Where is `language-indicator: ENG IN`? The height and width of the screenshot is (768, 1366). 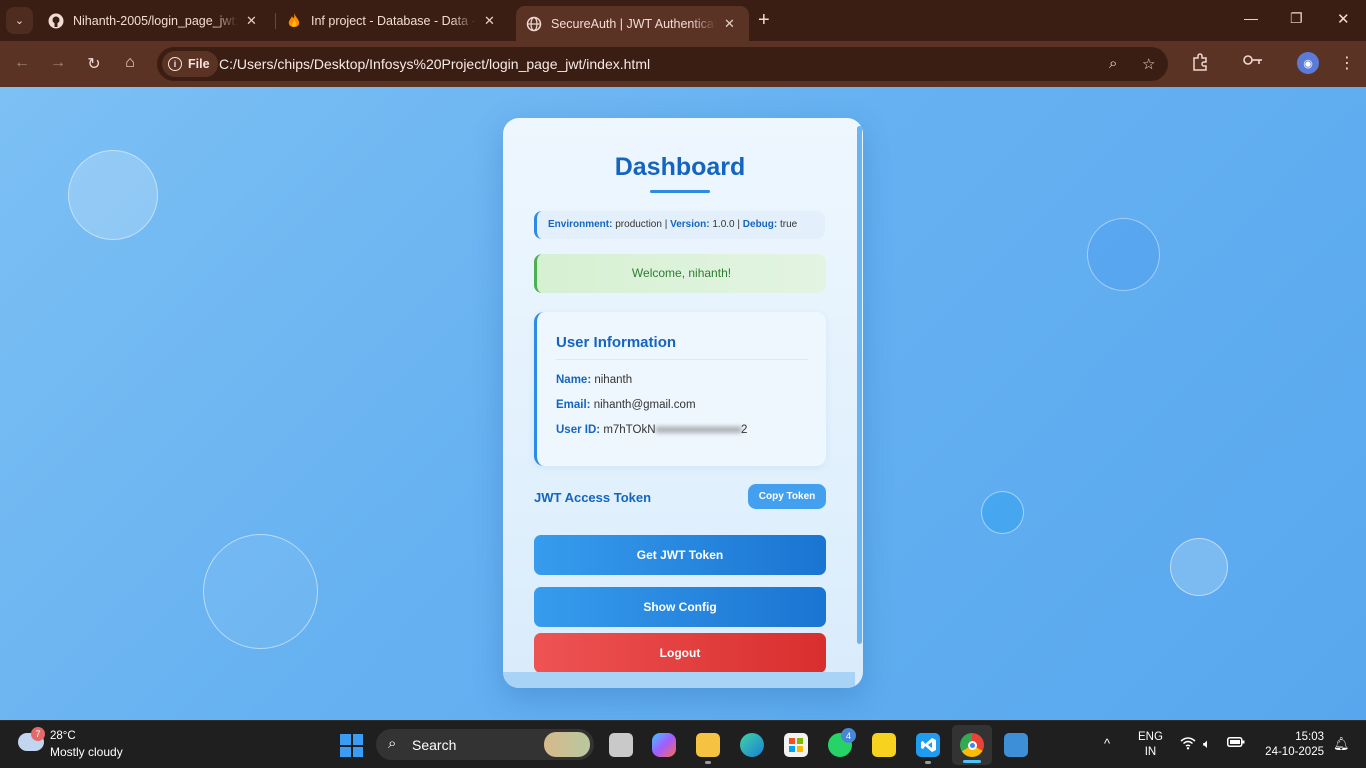 language-indicator: ENG IN is located at coordinates (1150, 745).